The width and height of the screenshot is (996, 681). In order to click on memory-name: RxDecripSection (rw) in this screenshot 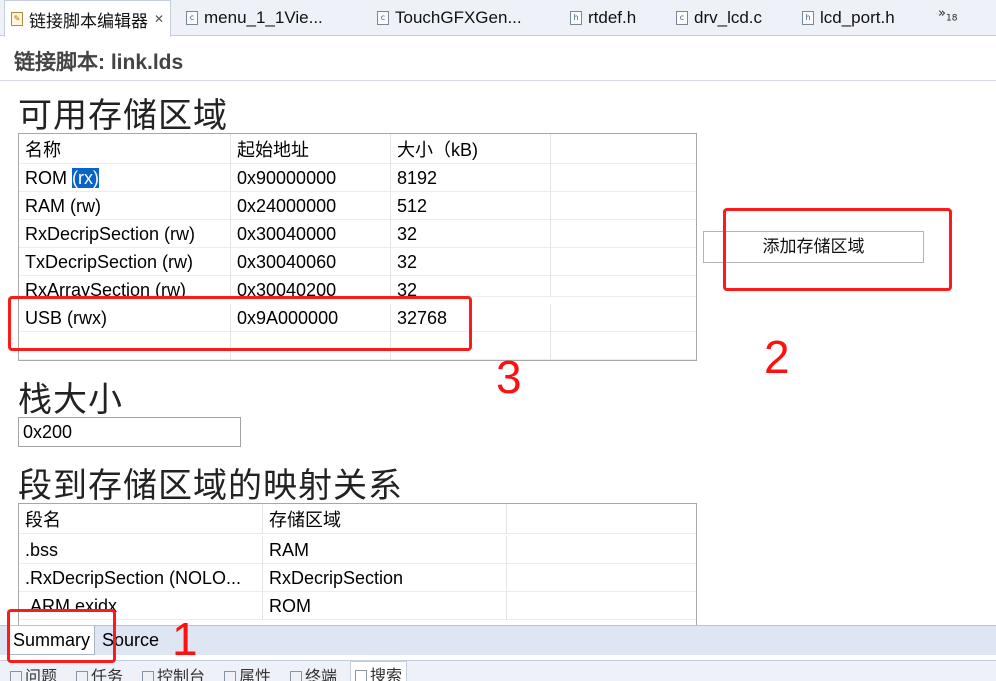, I will do `click(125, 234)`.